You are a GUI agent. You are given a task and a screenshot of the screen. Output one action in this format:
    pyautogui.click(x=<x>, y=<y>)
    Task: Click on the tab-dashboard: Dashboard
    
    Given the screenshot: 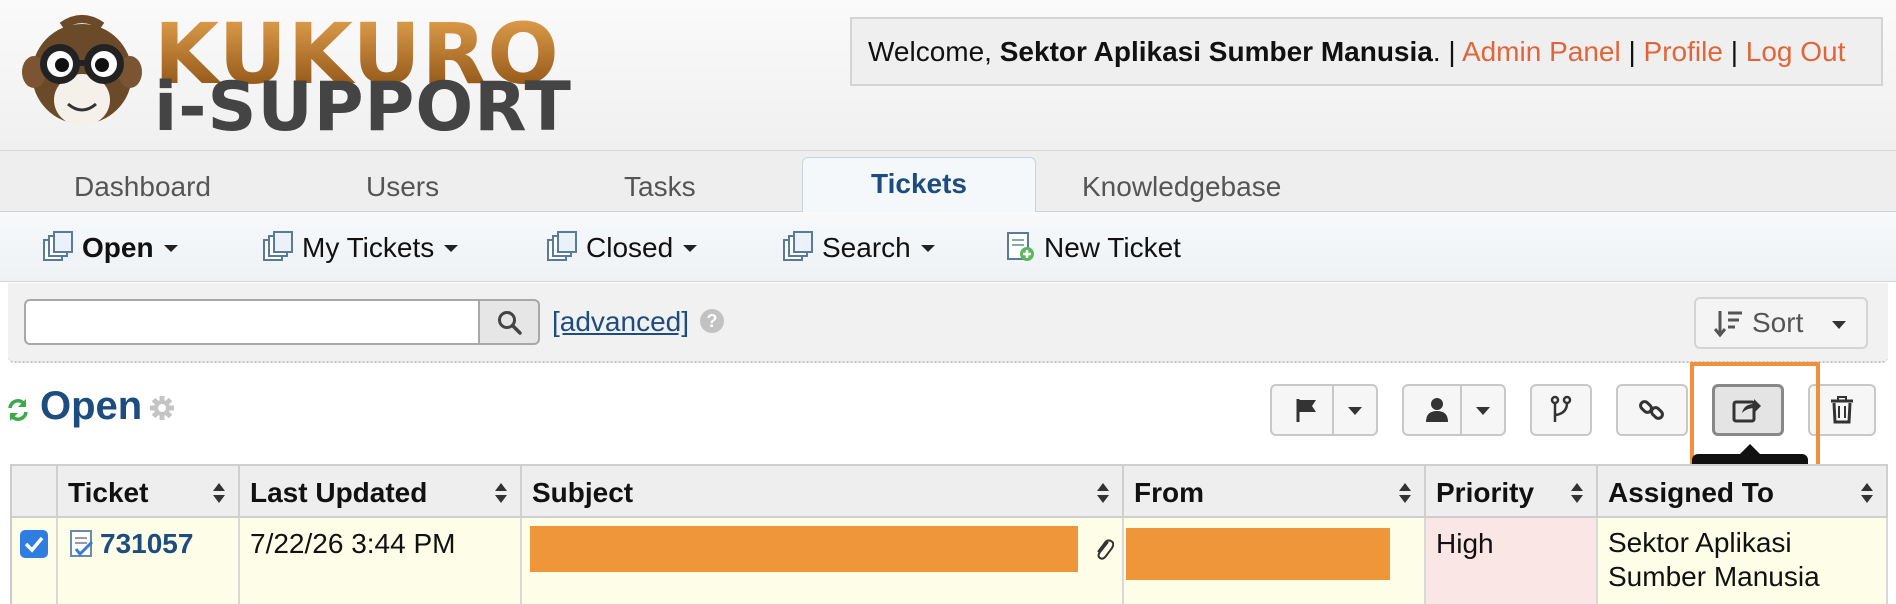 What is the action you would take?
    pyautogui.click(x=142, y=190)
    